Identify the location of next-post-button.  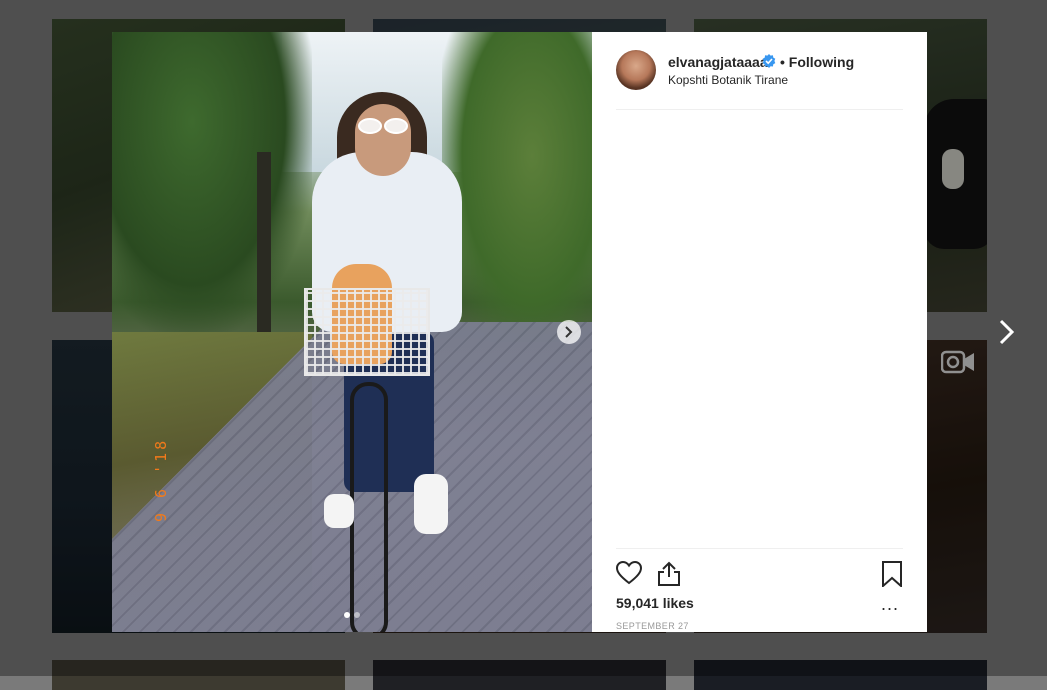
(1007, 332).